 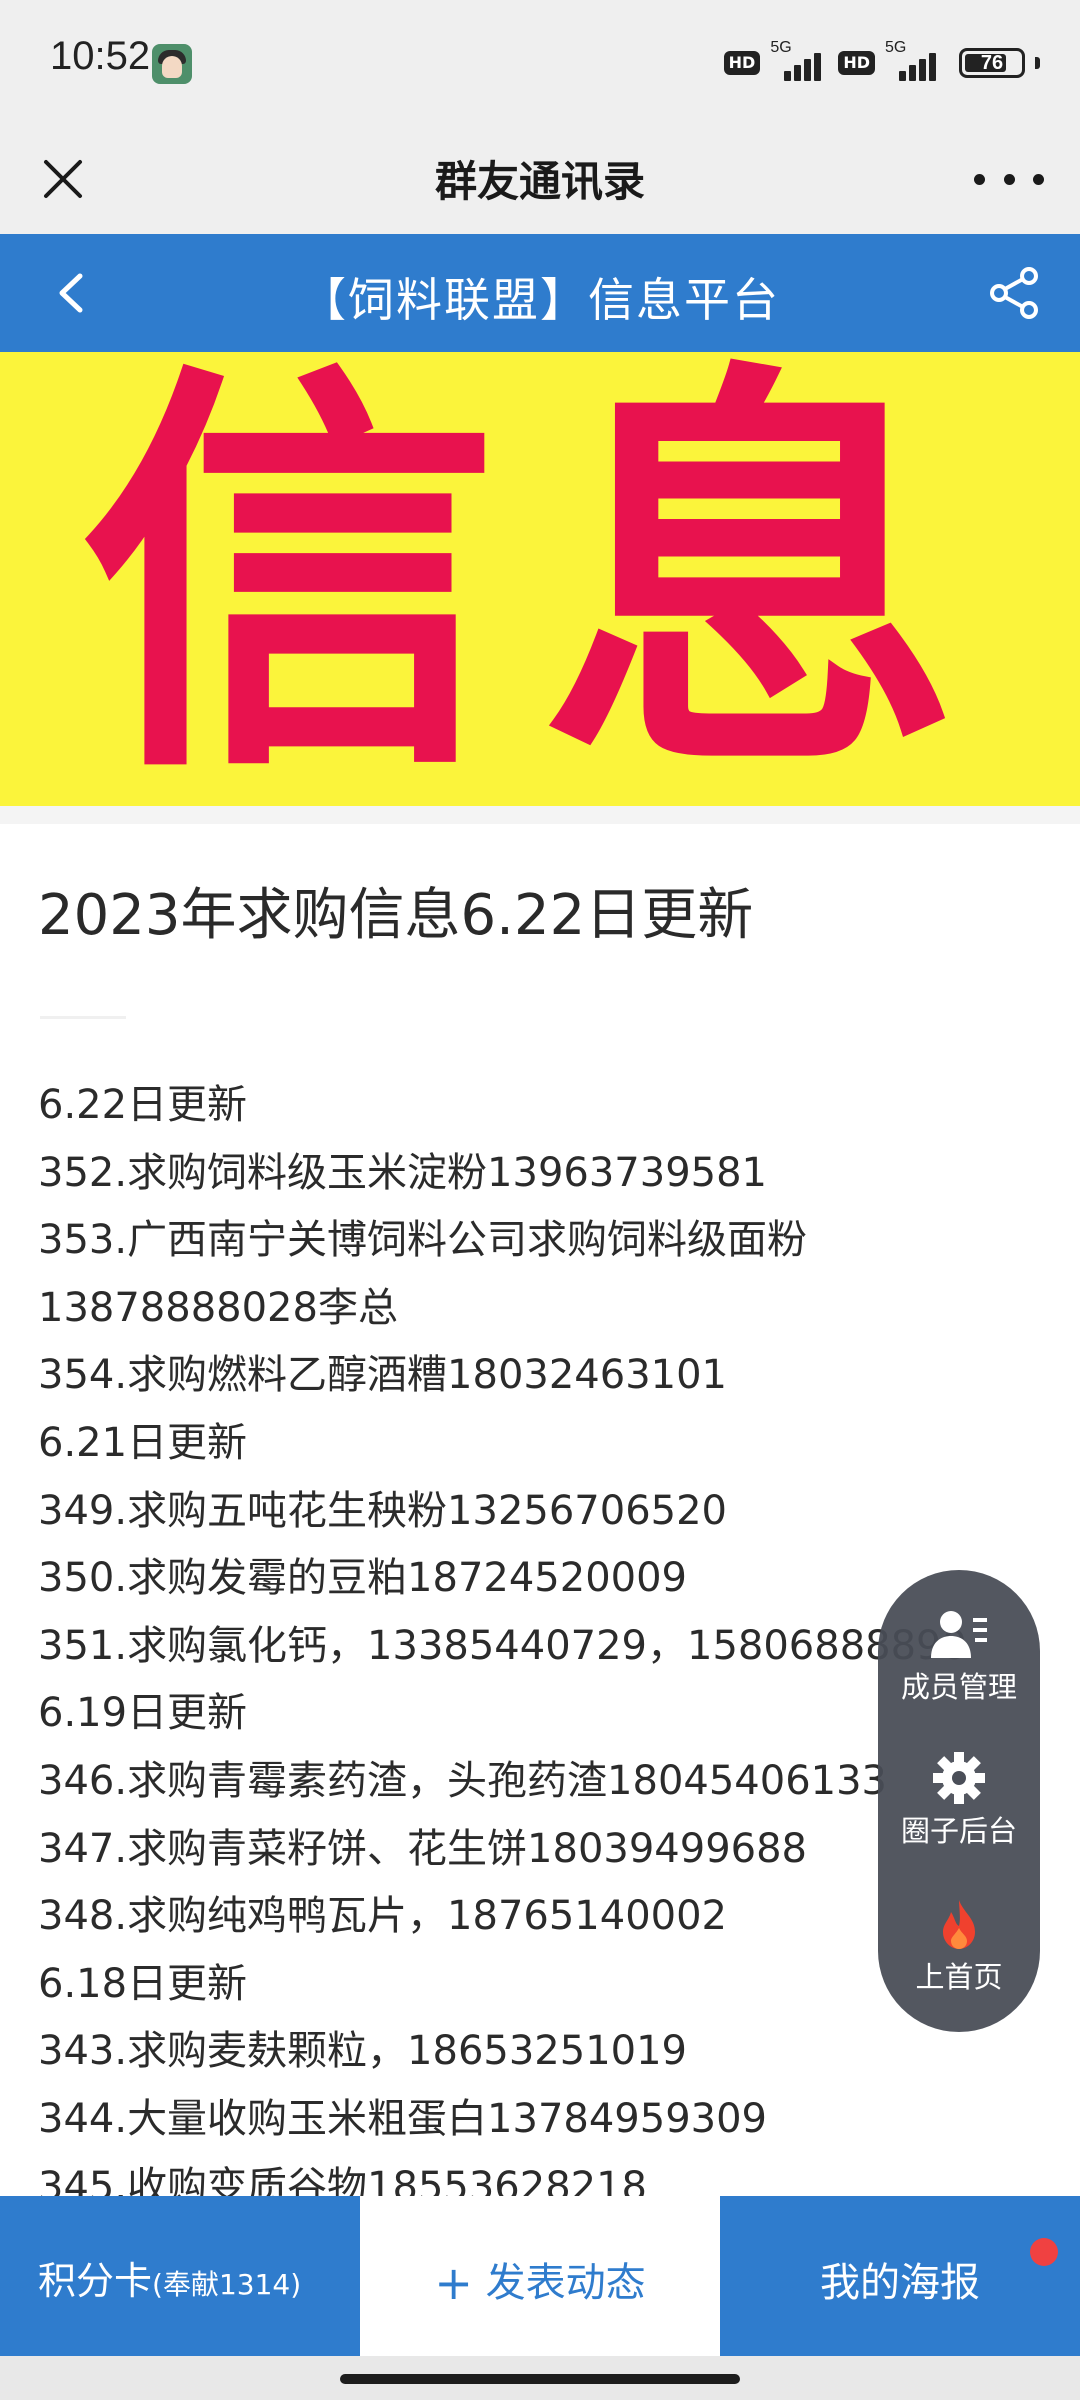 I want to click on points-card-sub: (奉献1314), so click(x=227, y=2284).